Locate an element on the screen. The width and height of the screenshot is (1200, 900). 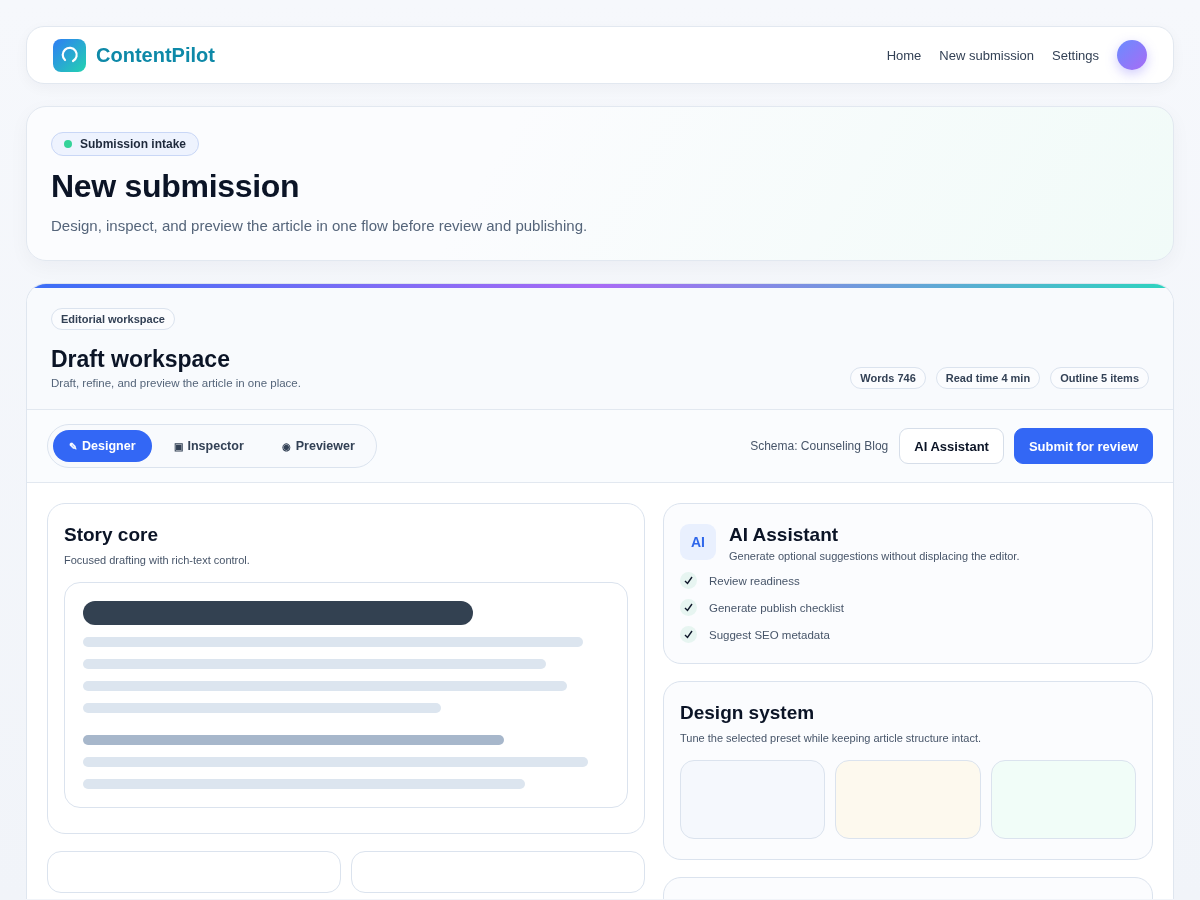
checklist-item: Generate publish checklist is located at coordinates (776, 607).